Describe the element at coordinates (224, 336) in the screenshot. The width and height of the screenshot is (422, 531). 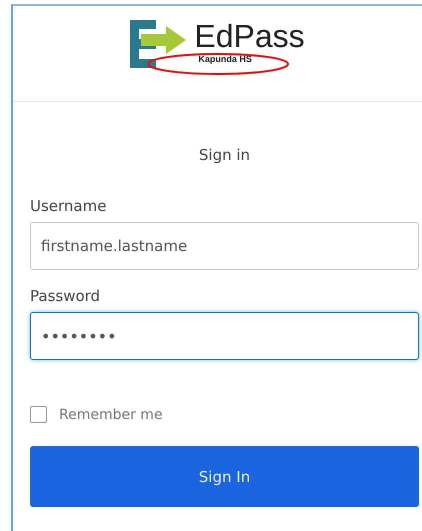
I see `input-field: ••••••••` at that location.